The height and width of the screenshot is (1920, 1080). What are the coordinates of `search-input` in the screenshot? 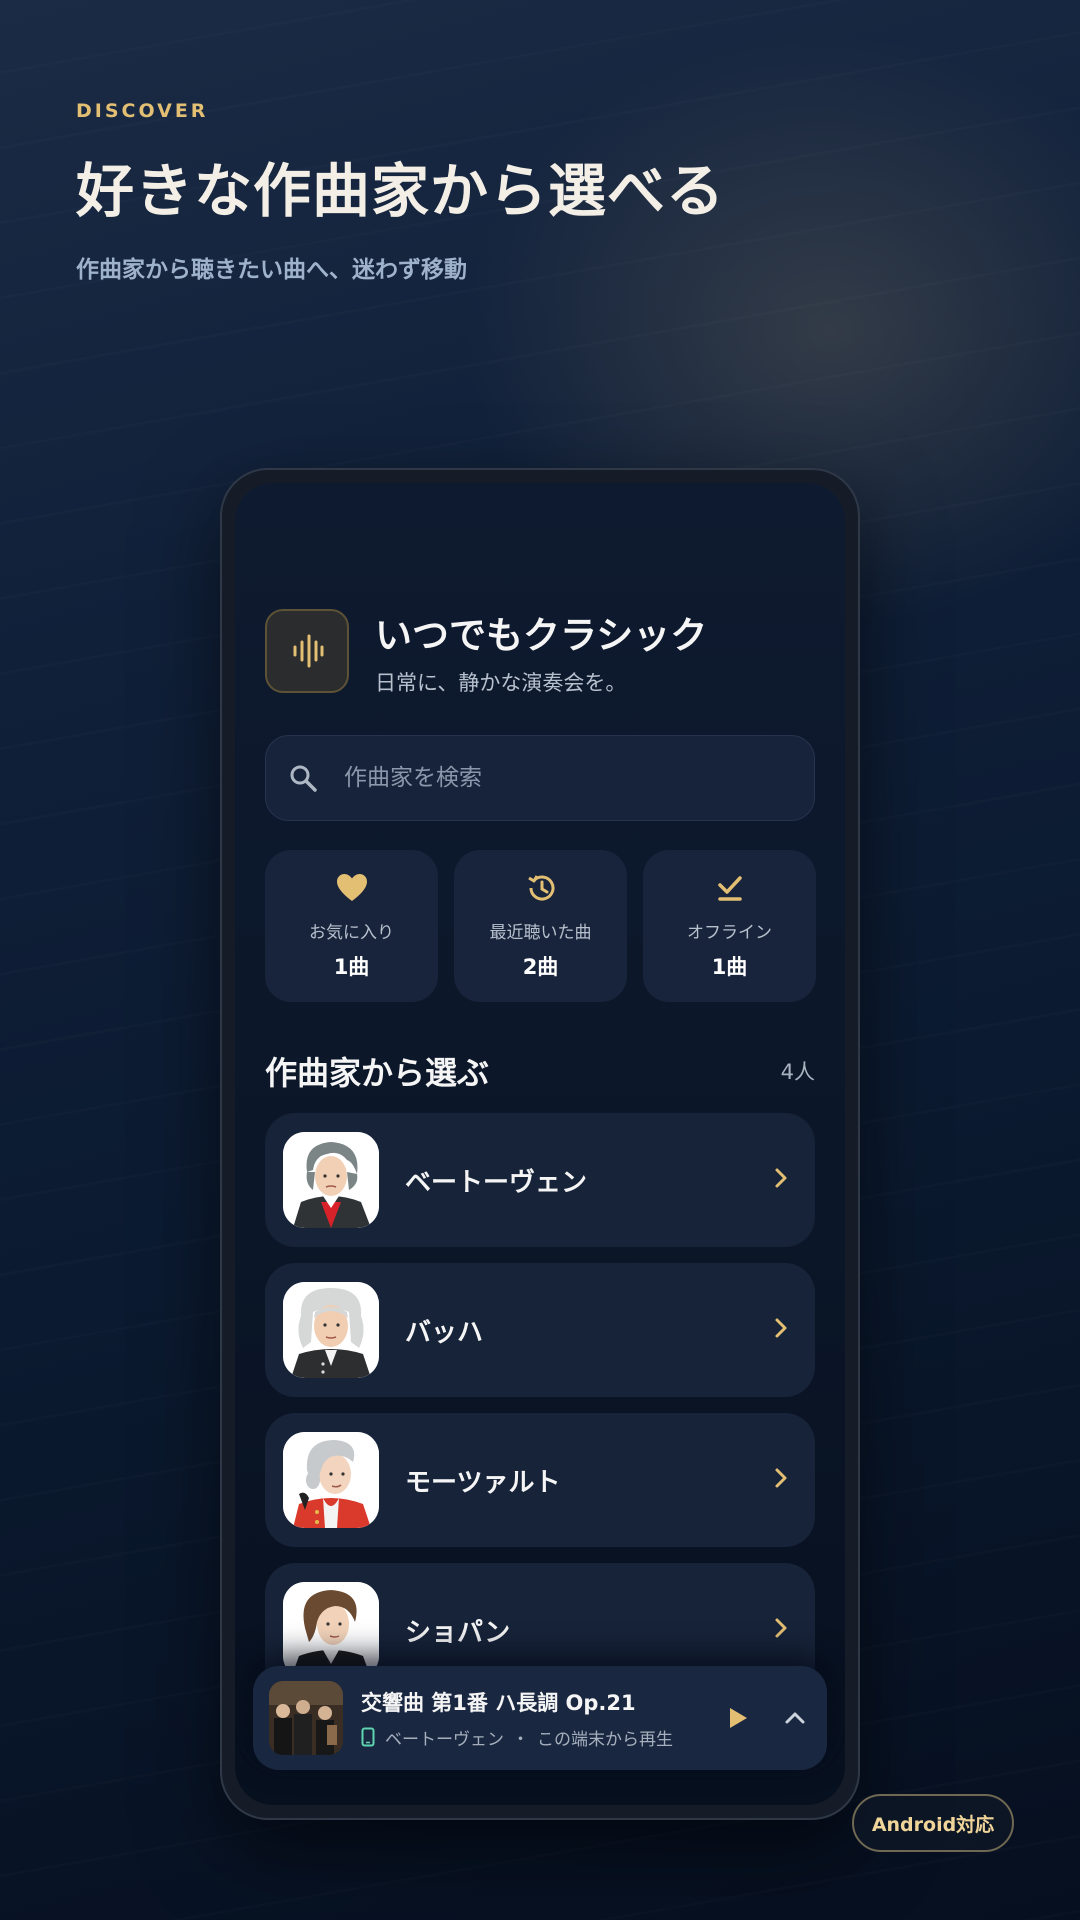 It's located at (554, 778).